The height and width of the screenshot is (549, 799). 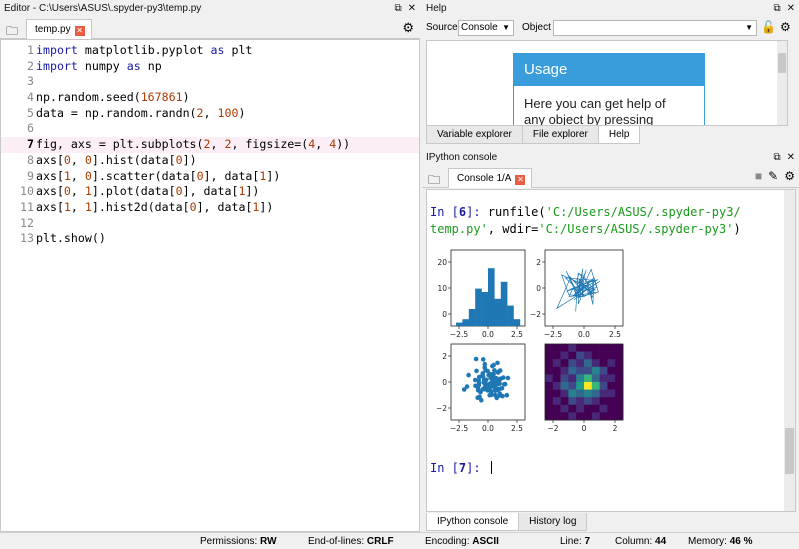 I want to click on command-string: 'C:/Users/ASUS/.spyder-py3/, so click(x=643, y=212).